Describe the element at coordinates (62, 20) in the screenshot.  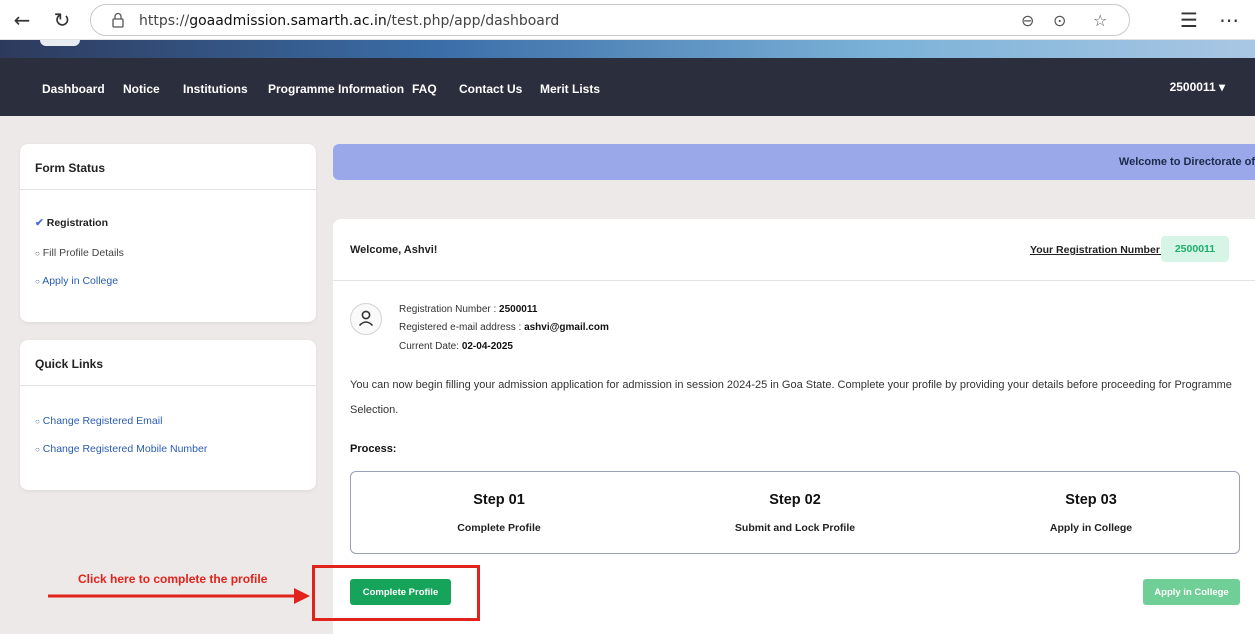
I see `refresh-icon: ↻` at that location.